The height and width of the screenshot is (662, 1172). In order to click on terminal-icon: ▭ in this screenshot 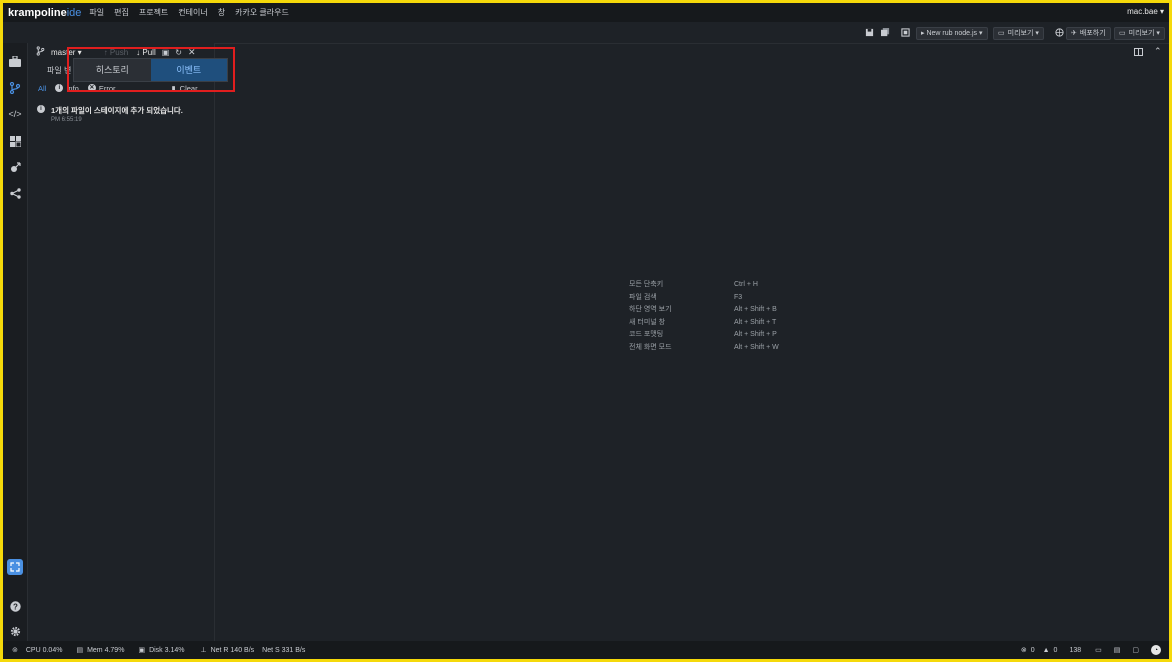, I will do `click(1098, 650)`.